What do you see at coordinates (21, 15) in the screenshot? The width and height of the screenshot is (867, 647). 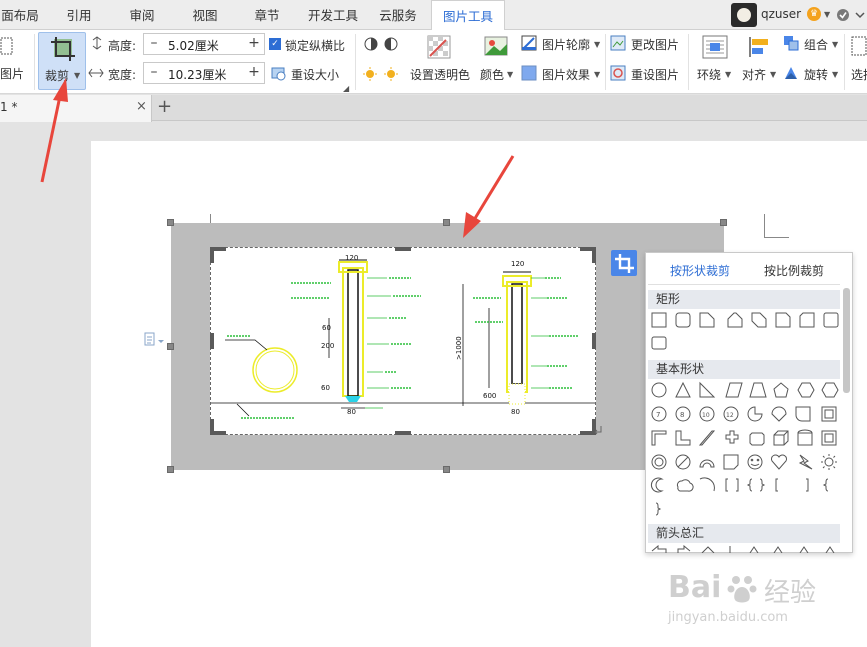 I see `tab-page-layout: 面布局` at bounding box center [21, 15].